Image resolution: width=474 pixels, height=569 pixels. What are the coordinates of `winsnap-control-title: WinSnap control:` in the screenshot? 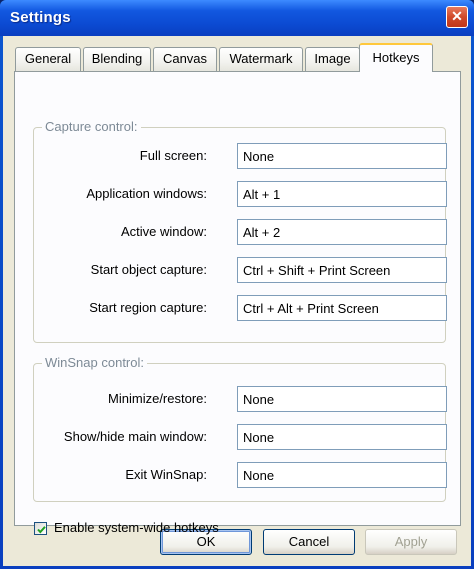 It's located at (94, 362).